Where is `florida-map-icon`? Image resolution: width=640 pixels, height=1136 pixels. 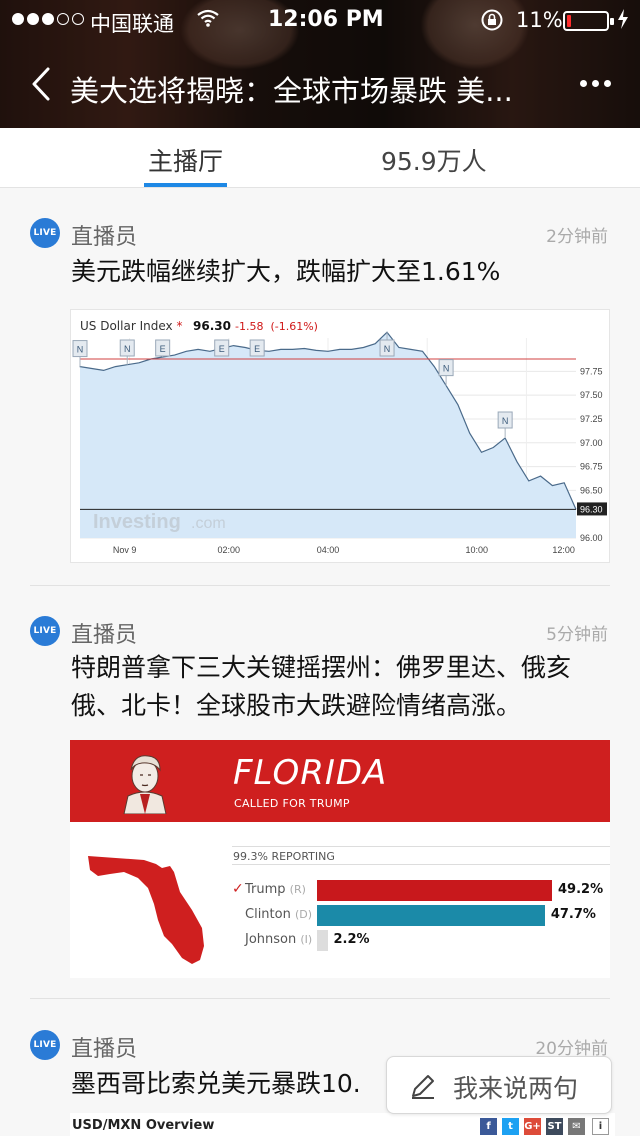 florida-map-icon is located at coordinates (146, 910).